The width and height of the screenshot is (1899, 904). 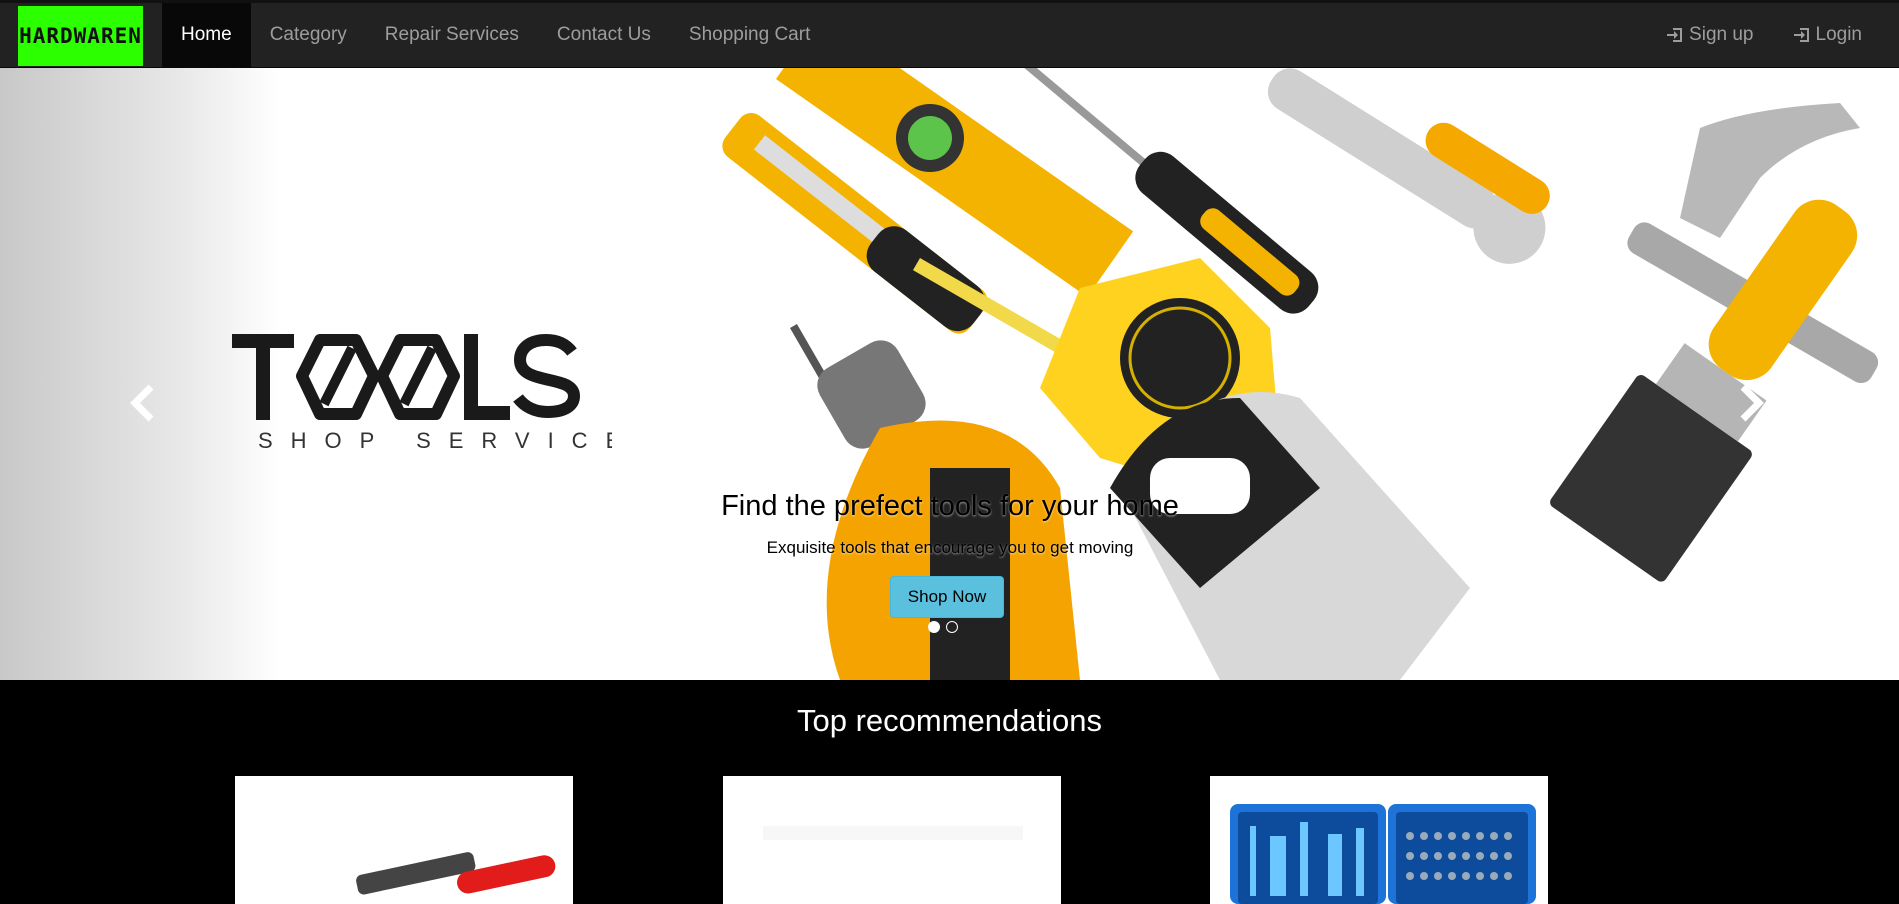 I want to click on wrench-image, so click(x=456, y=873).